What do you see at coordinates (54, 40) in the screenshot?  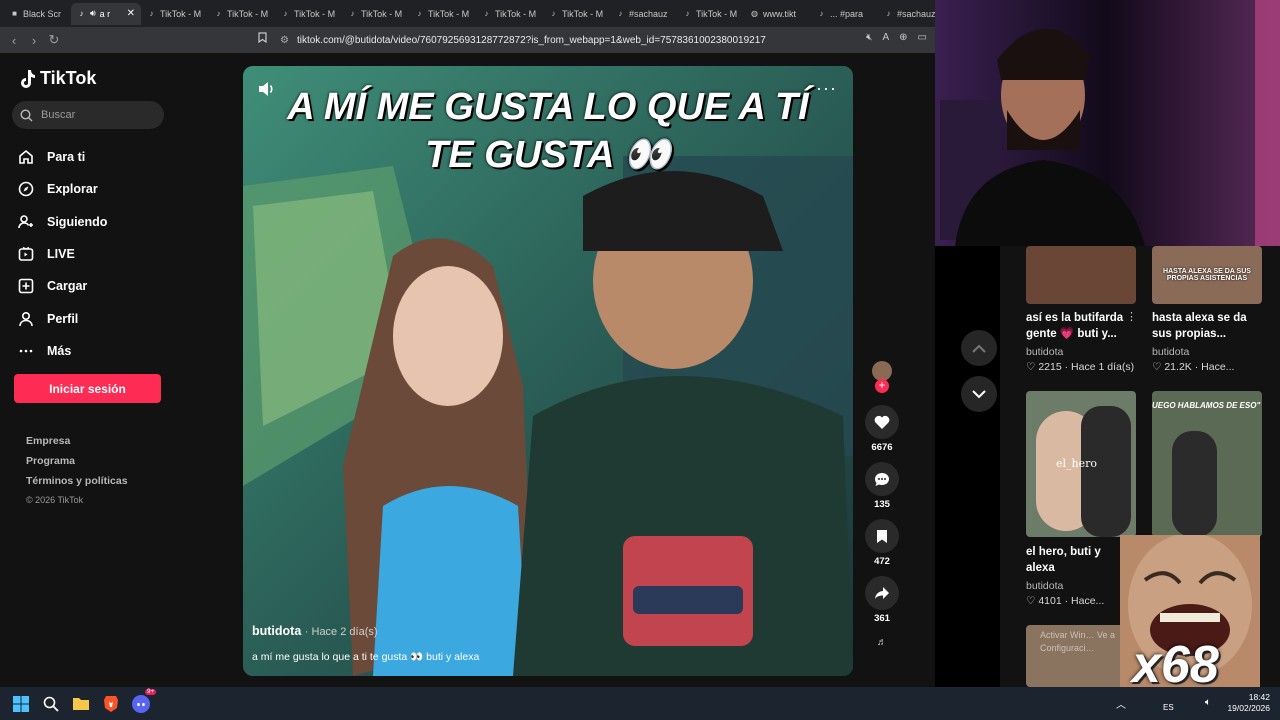 I see `reload-icon: ↻` at bounding box center [54, 40].